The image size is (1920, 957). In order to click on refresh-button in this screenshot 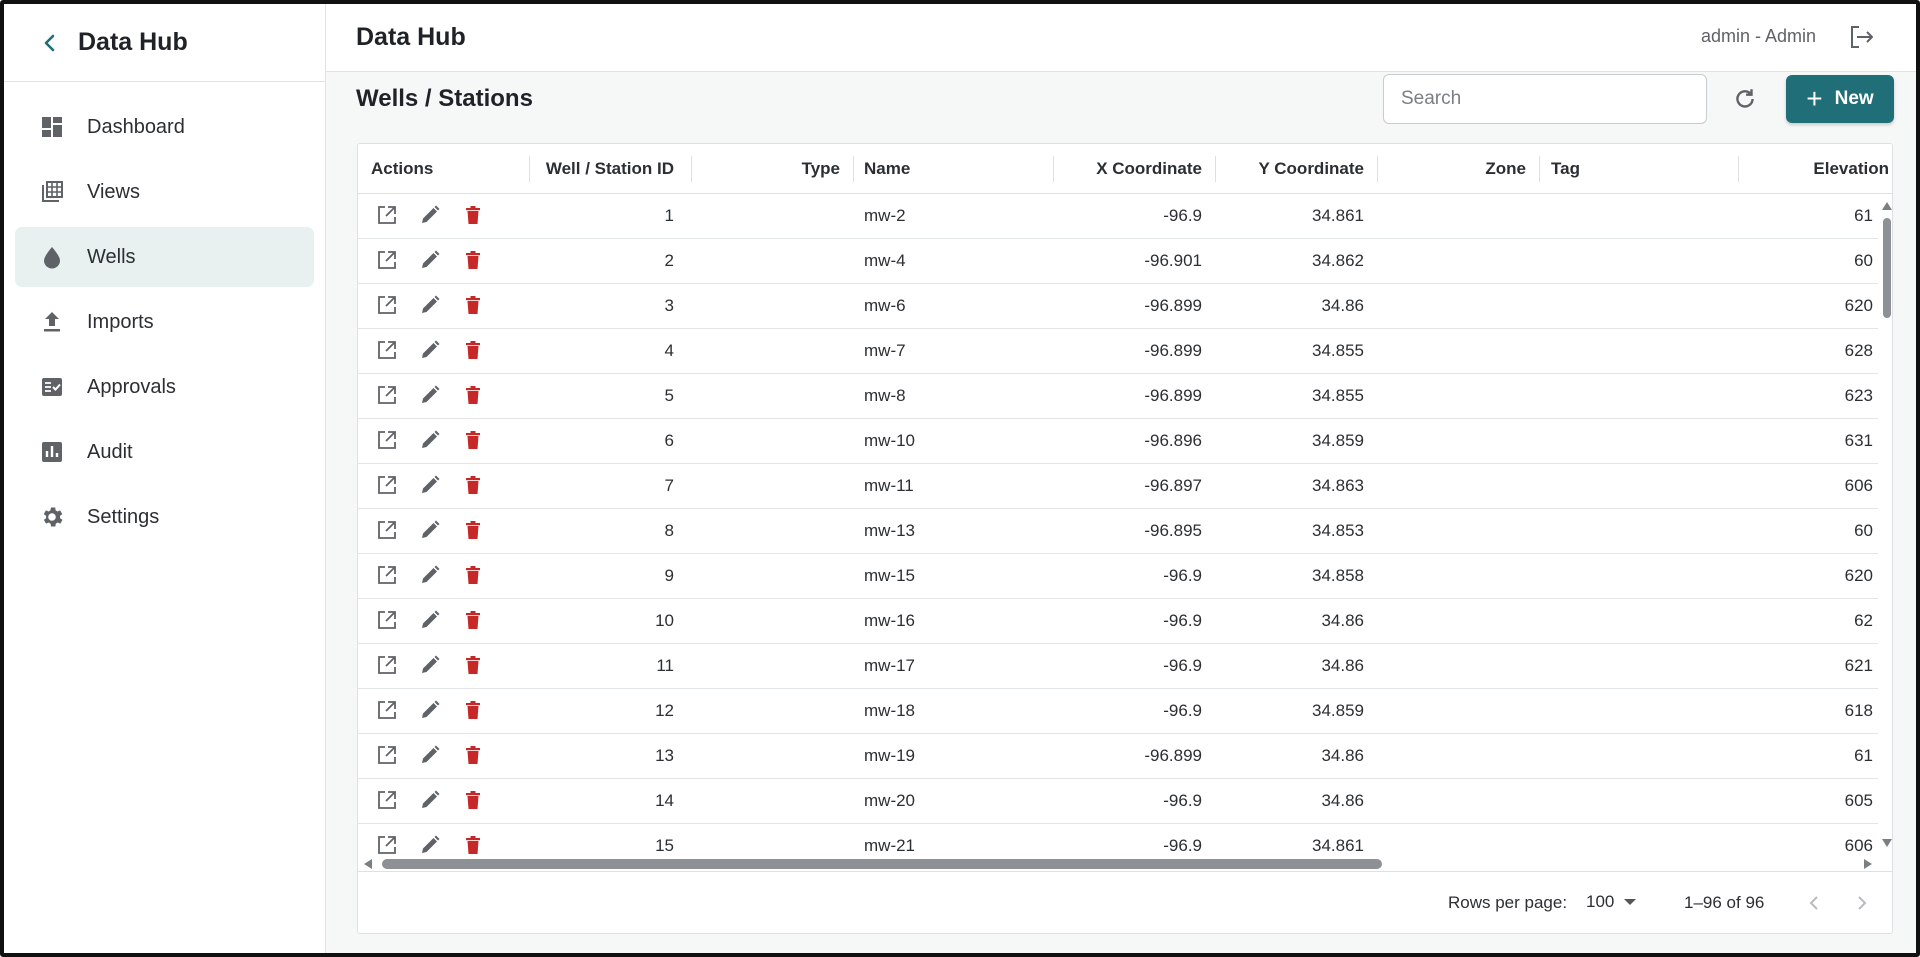, I will do `click(1745, 99)`.